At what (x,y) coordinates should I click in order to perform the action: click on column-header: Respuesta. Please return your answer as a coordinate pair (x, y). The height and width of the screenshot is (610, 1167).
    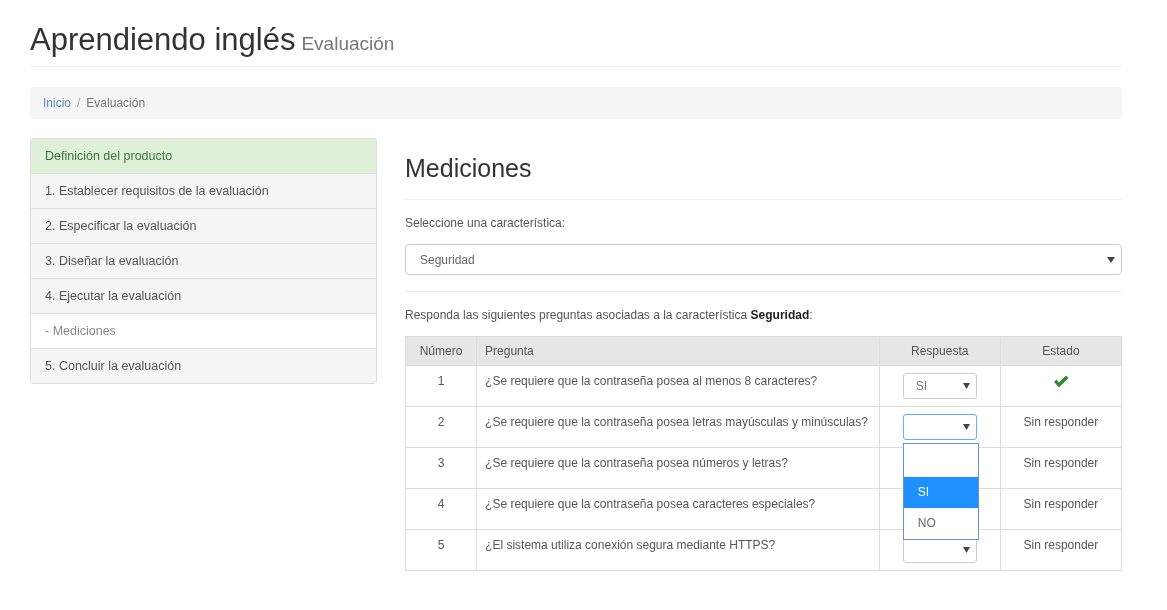
    Looking at the image, I should click on (940, 351).